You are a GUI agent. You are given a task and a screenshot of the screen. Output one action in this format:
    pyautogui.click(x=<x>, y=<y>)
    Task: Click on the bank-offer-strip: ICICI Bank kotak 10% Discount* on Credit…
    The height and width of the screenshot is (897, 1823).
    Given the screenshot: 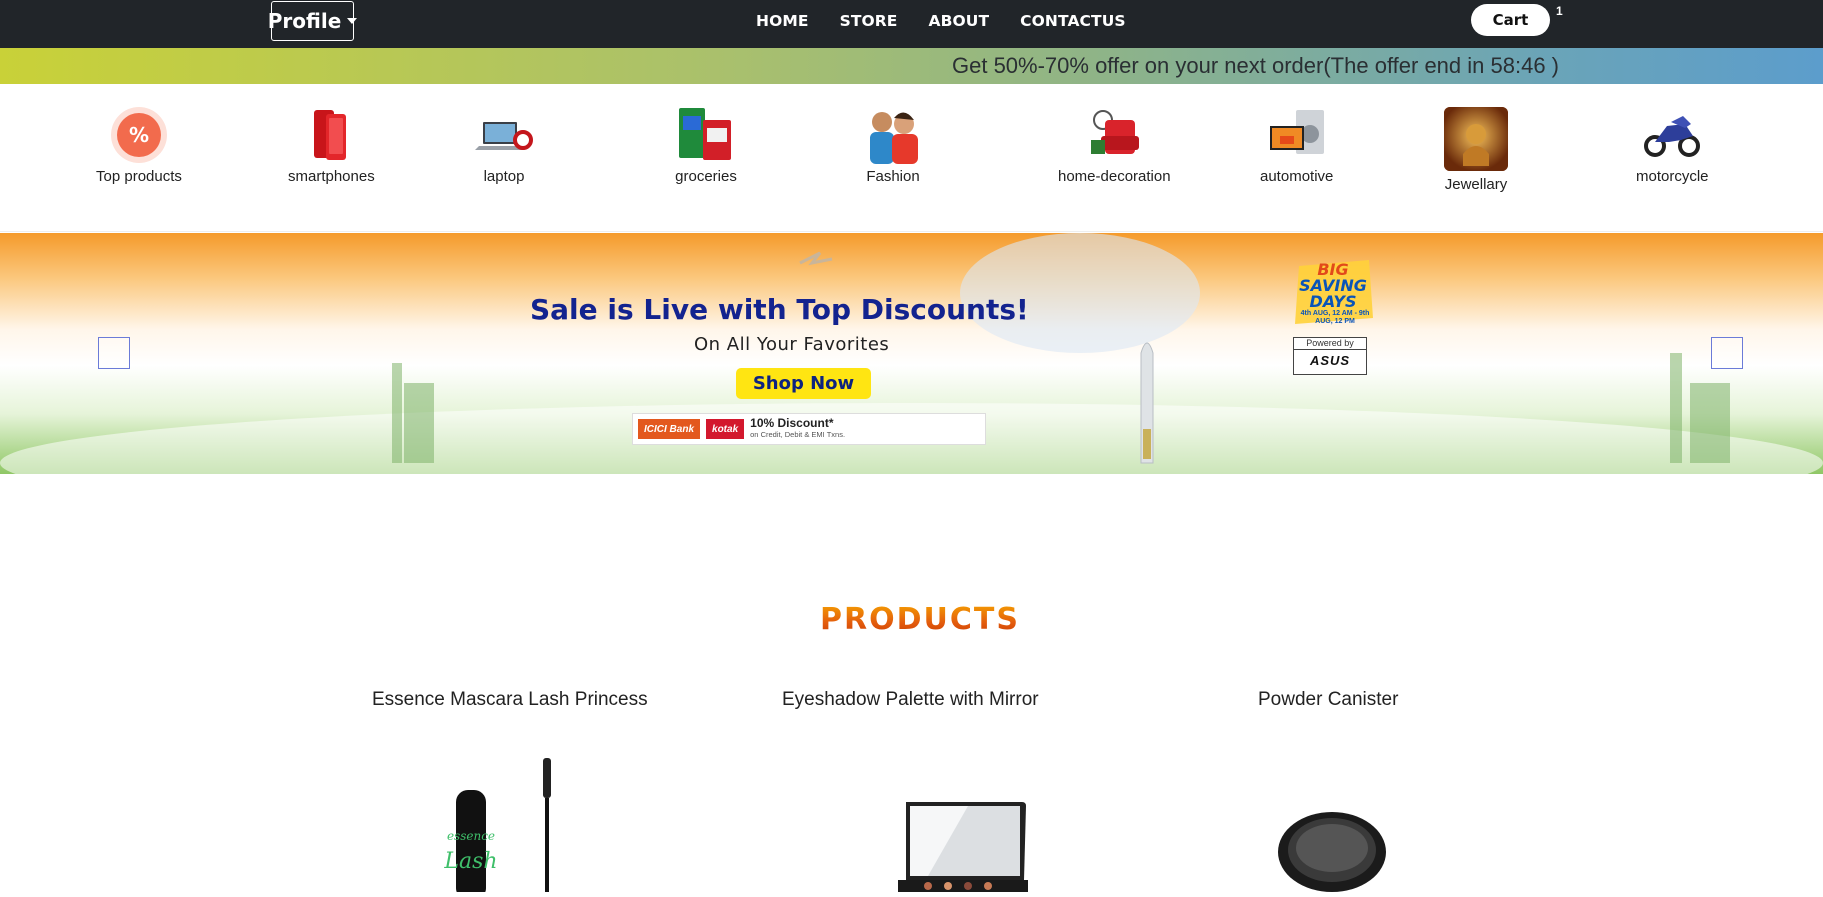 What is the action you would take?
    pyautogui.click(x=809, y=429)
    